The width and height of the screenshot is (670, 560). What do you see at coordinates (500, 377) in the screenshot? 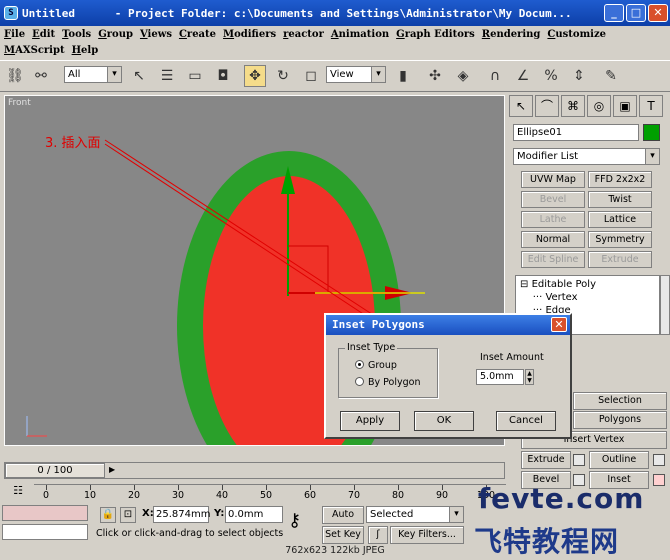
I see `inset-amount-field: 5.0mm` at bounding box center [500, 377].